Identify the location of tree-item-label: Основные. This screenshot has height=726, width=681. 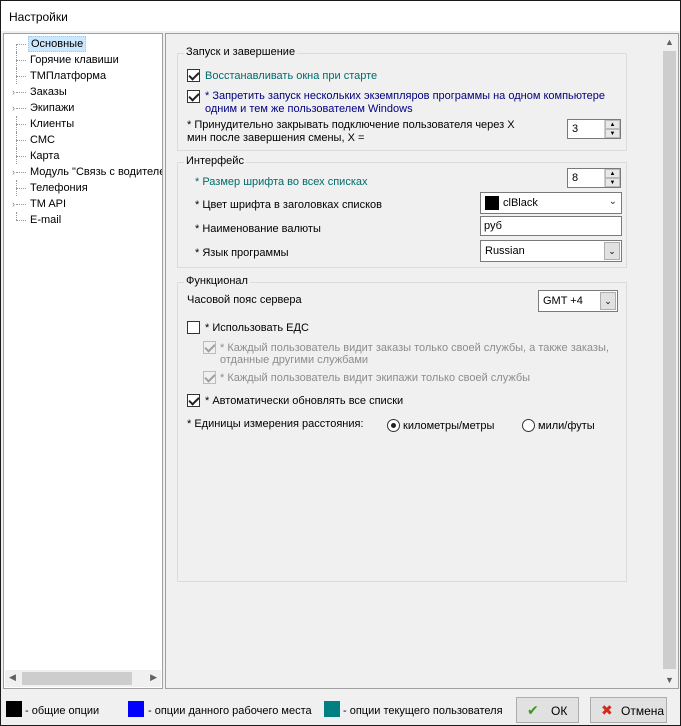
(57, 44).